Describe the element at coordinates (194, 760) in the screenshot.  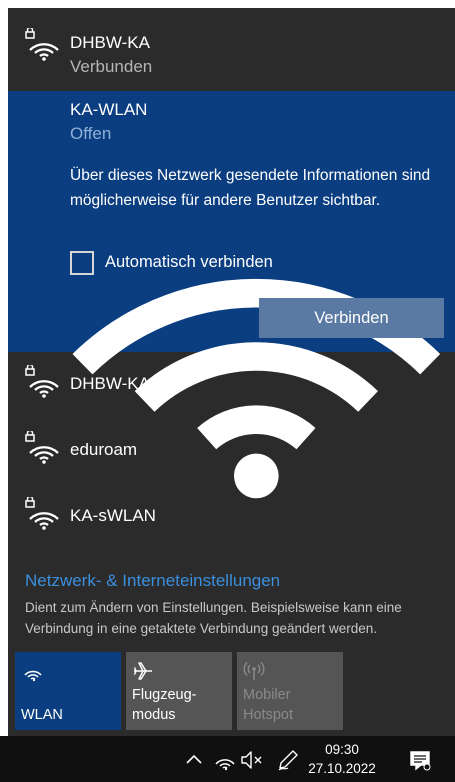
I see `chevron-up-icon` at that location.